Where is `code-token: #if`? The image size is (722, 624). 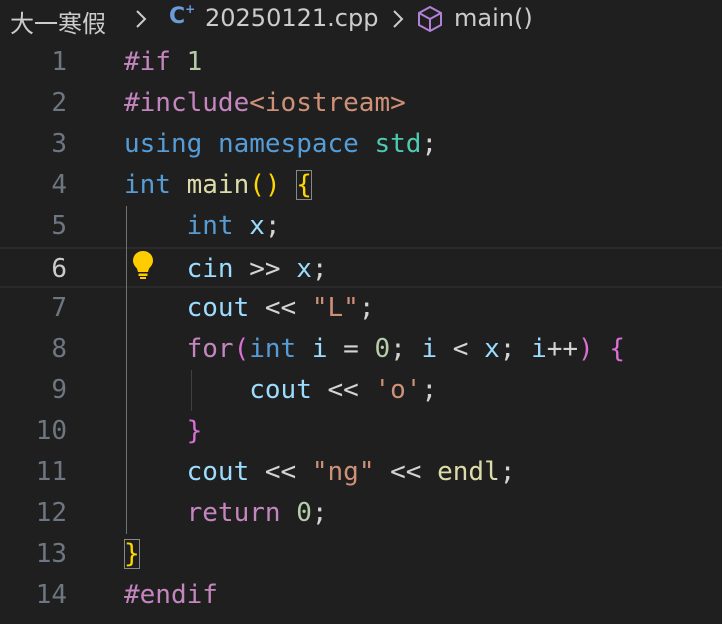
code-token: #if is located at coordinates (147, 62).